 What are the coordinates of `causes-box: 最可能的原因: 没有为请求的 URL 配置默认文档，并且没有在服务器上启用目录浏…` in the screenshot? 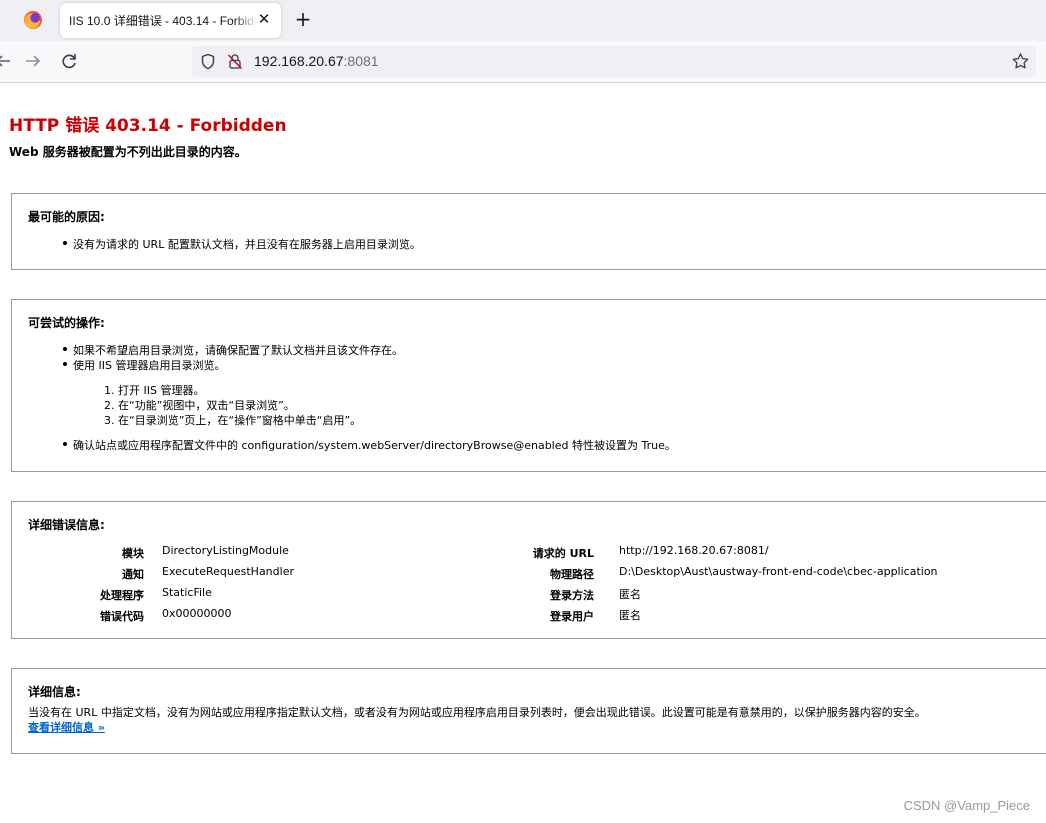 It's located at (528, 231).